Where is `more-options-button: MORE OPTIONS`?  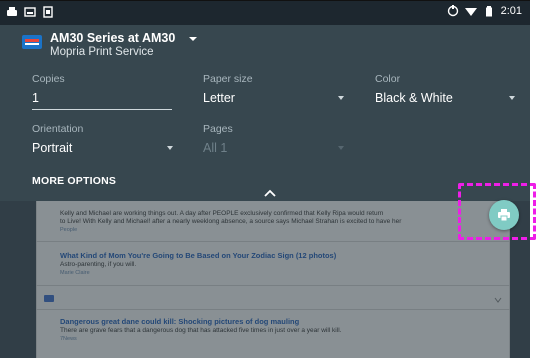
more-options-button: MORE OPTIONS is located at coordinates (74, 181).